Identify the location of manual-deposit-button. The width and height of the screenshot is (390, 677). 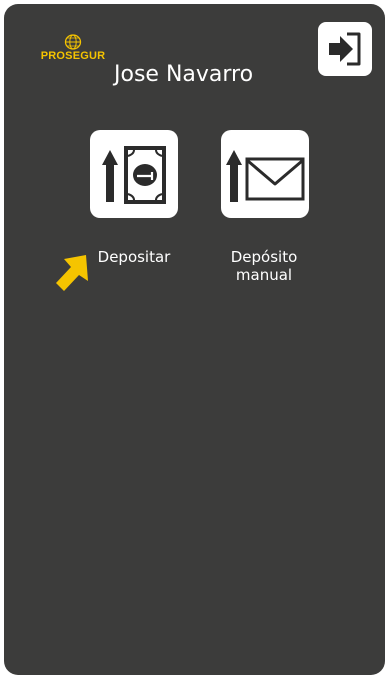
(265, 174).